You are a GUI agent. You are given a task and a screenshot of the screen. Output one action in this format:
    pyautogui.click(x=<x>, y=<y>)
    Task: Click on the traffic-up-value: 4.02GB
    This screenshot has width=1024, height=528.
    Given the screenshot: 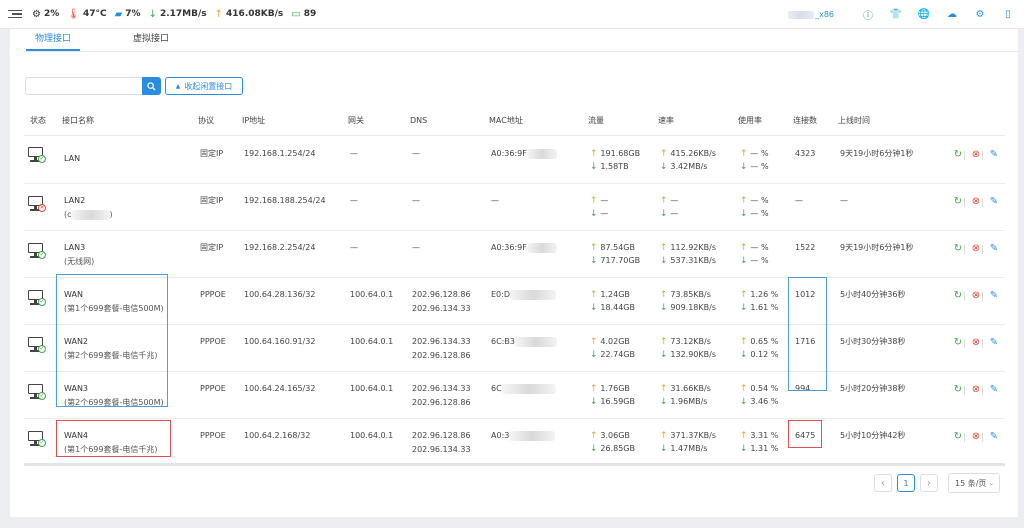 What is the action you would take?
    pyautogui.click(x=615, y=341)
    